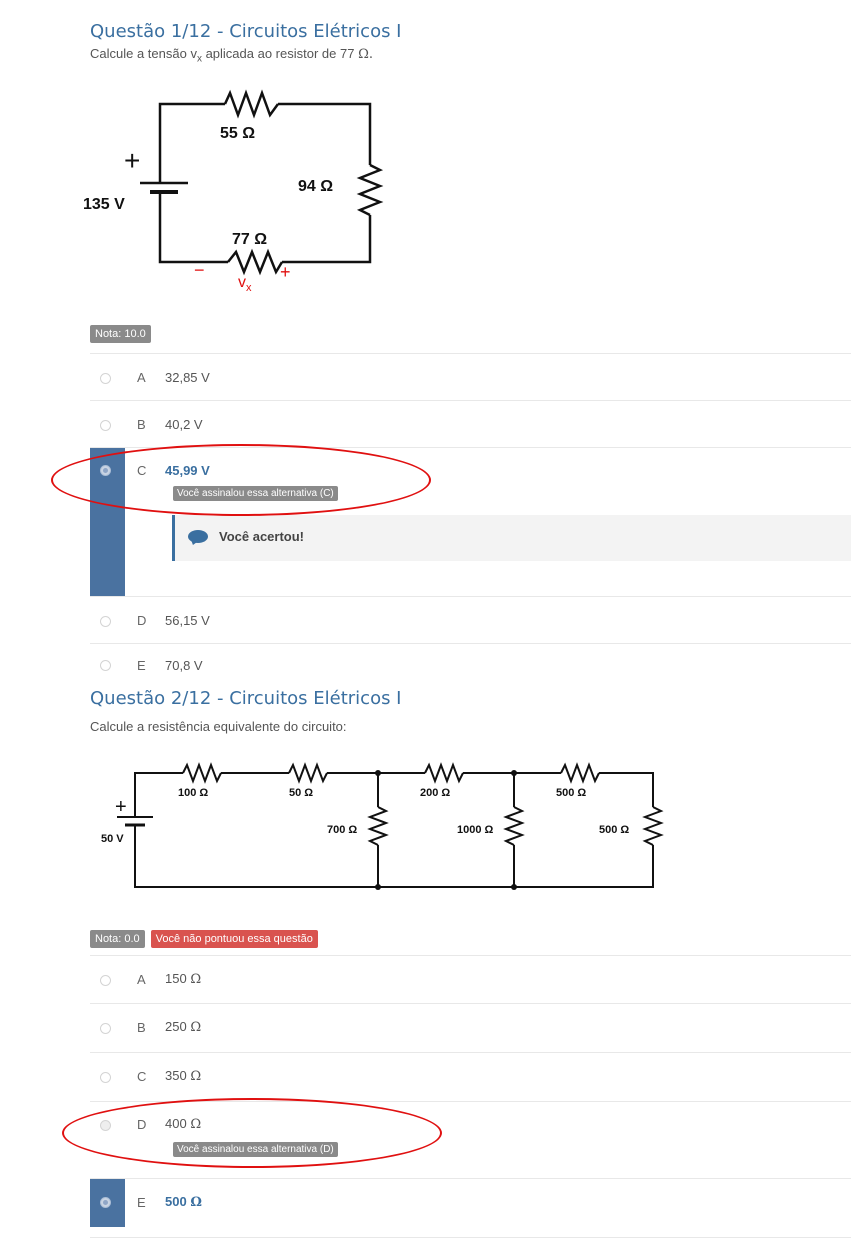  I want to click on prompt-text: Calcule a tensão v, so click(143, 53).